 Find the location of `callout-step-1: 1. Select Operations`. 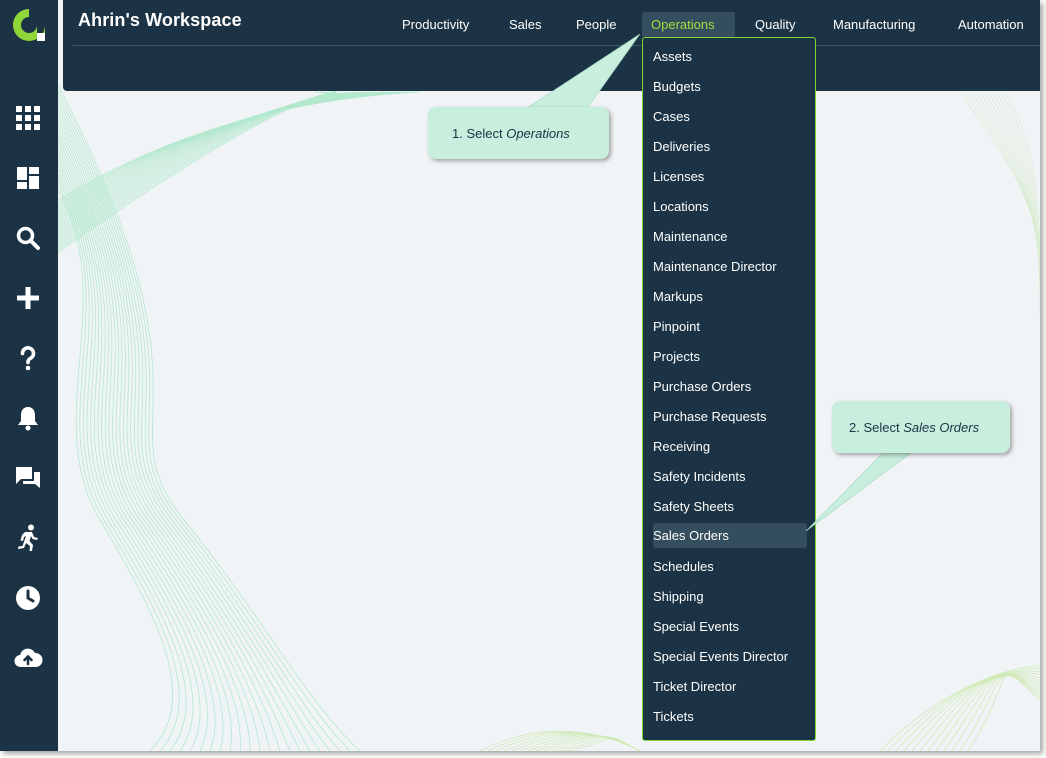

callout-step-1: 1. Select Operations is located at coordinates (518, 133).